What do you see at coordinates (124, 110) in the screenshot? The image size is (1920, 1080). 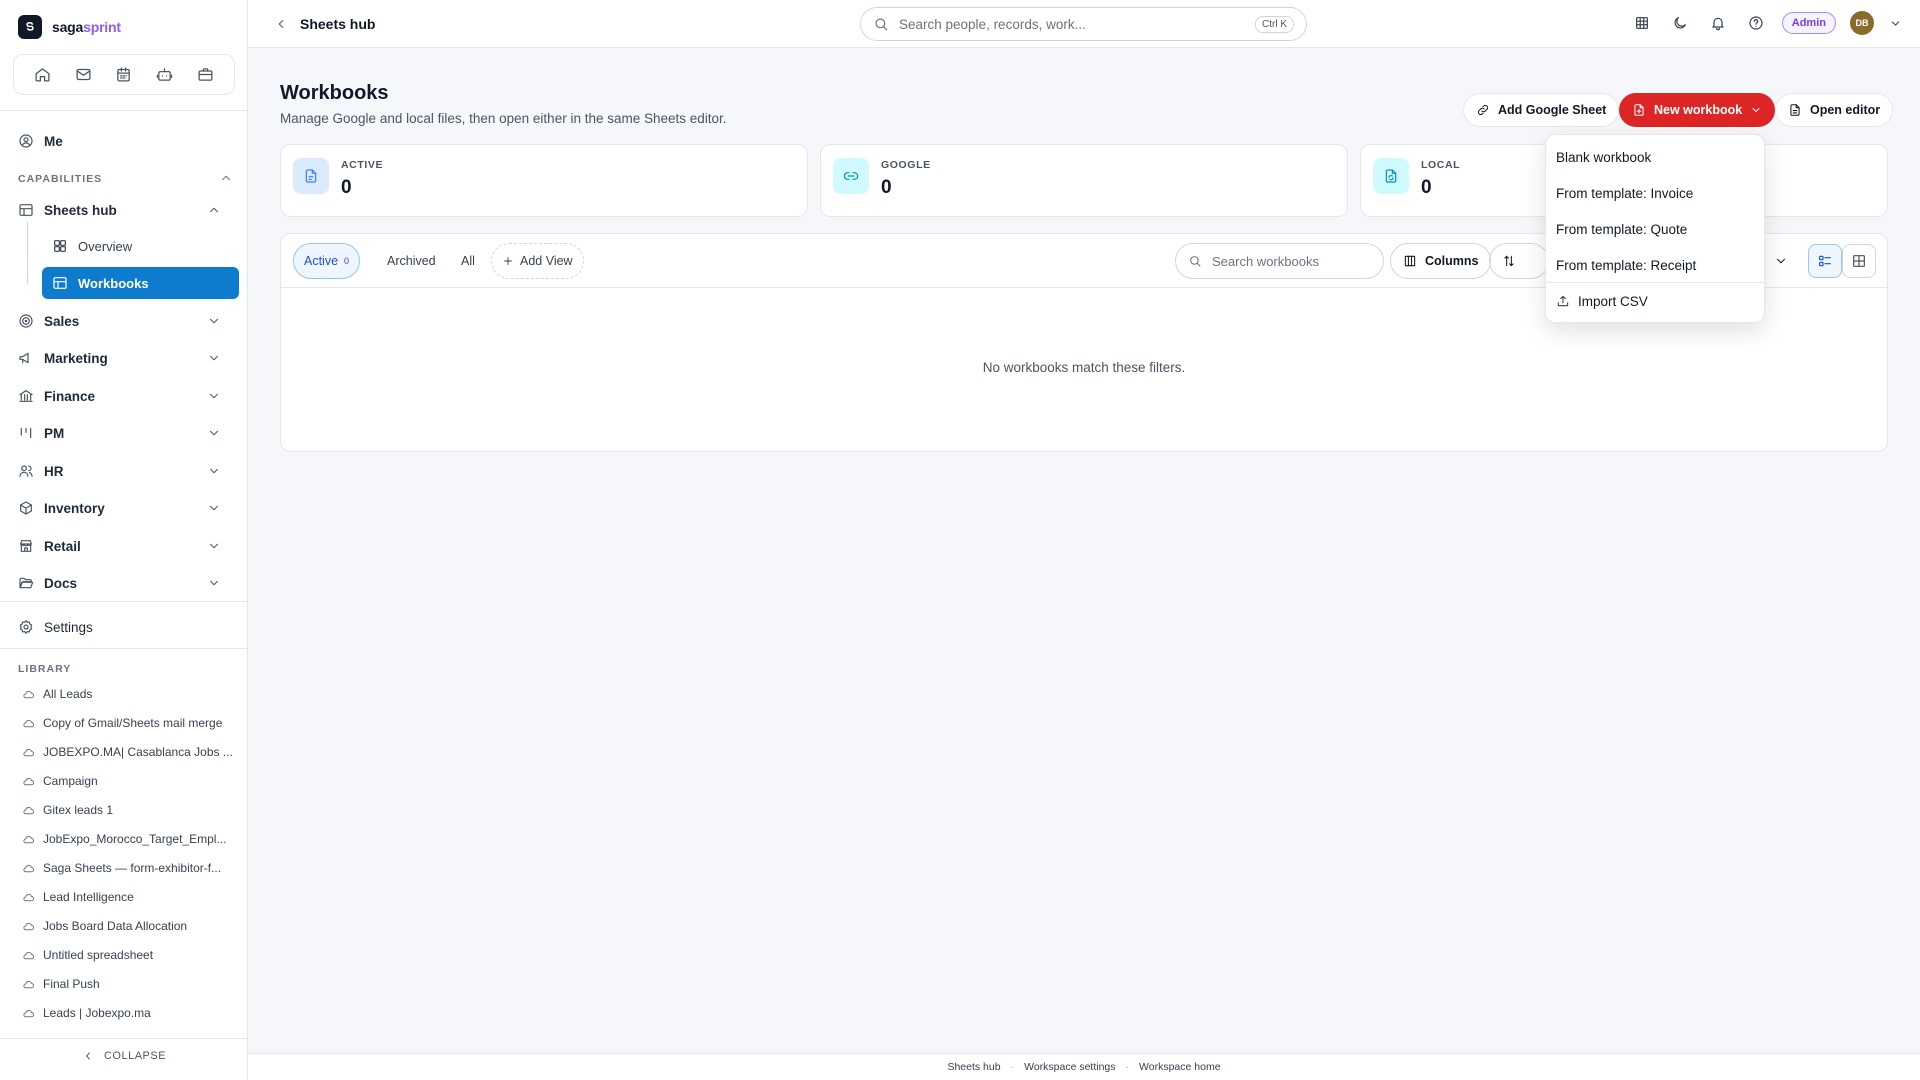 I see `sidebar-divider` at bounding box center [124, 110].